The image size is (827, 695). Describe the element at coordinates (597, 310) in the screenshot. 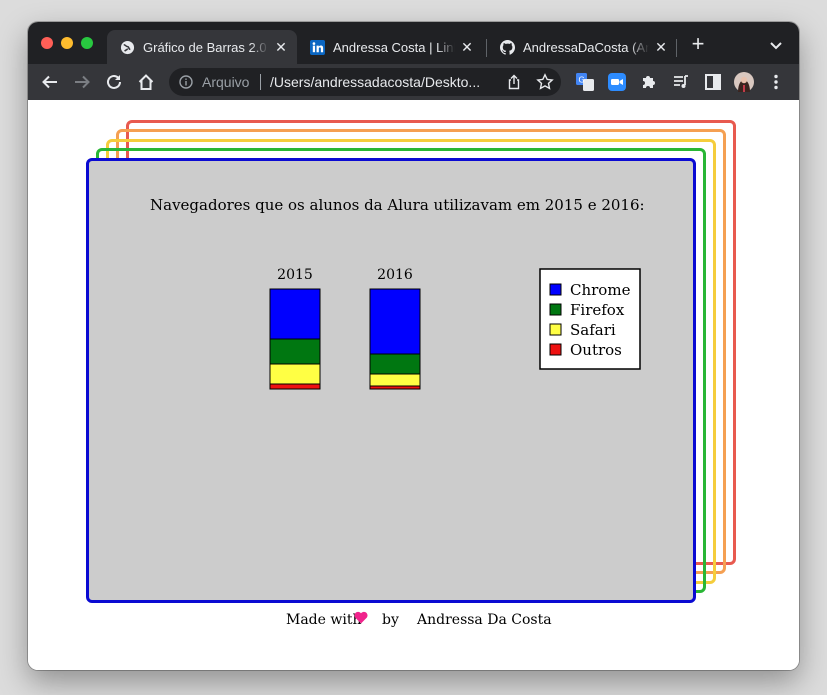

I see `legend-label: Firefox` at that location.